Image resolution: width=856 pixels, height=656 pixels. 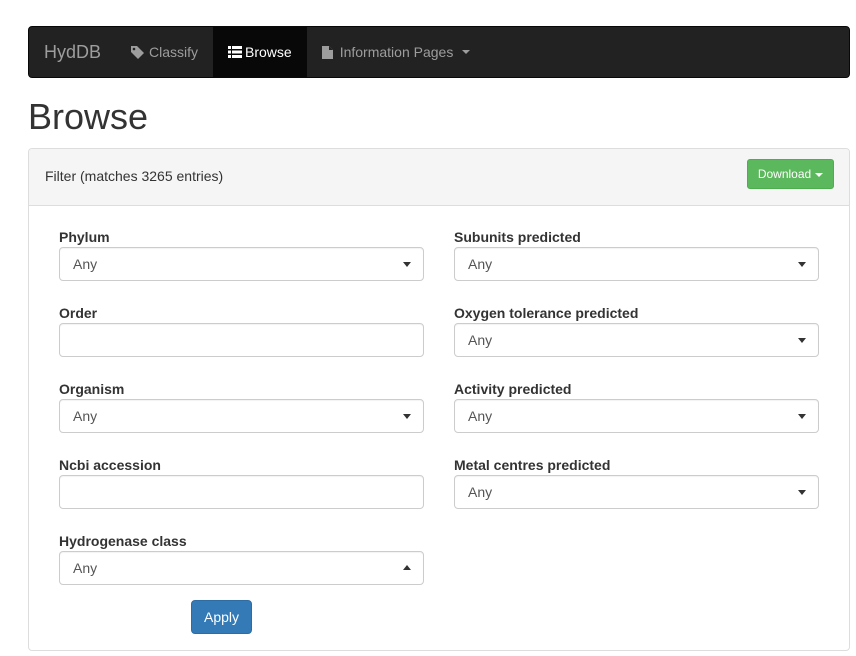 I want to click on activity-predicted-label: Activity predicted, so click(x=513, y=389).